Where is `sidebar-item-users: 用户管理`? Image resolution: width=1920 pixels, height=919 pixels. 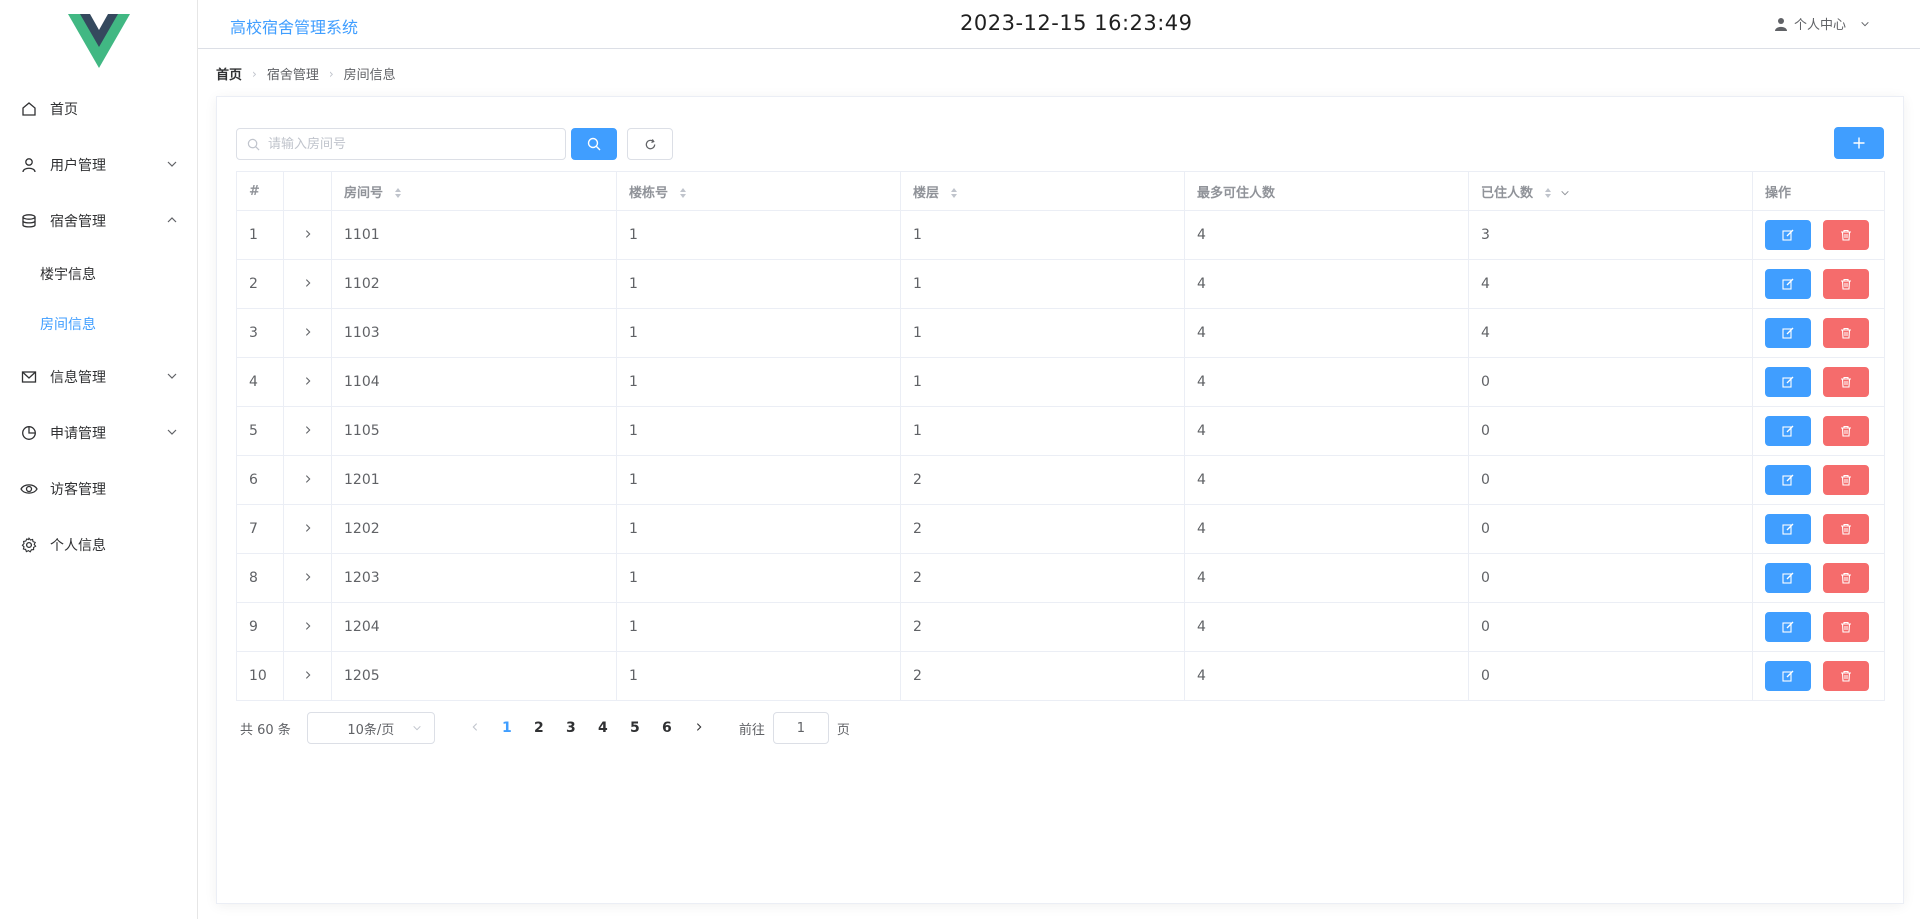
sidebar-item-users: 用户管理 is located at coordinates (99, 165).